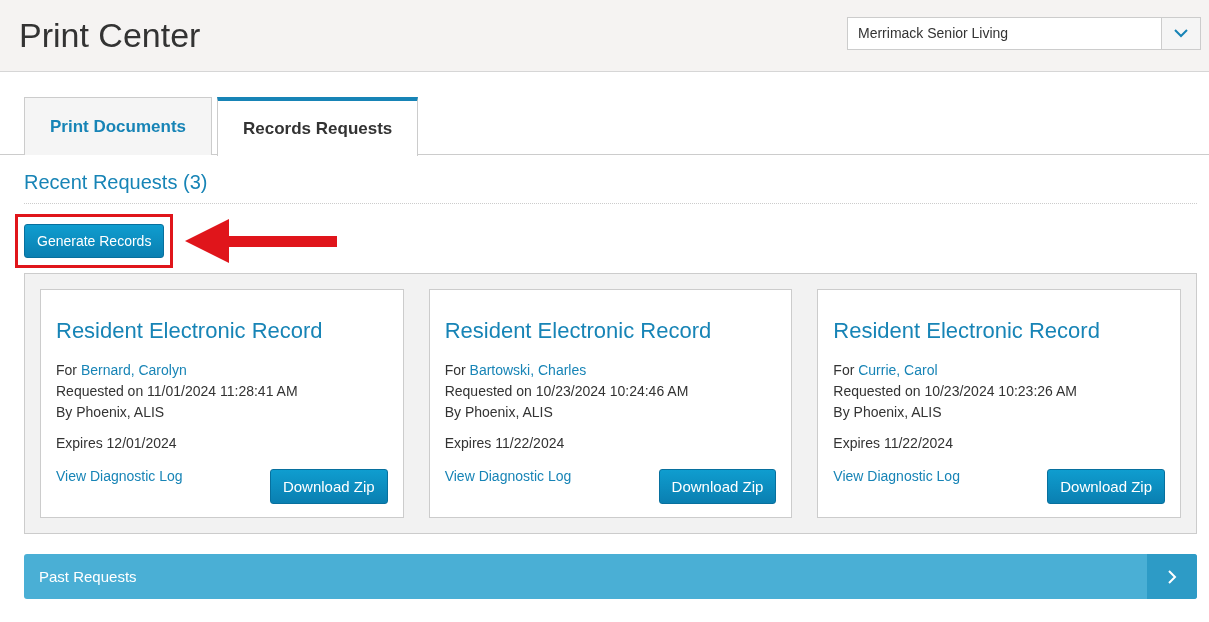  What do you see at coordinates (610, 576) in the screenshot?
I see `past-requests-bar: Past Requests` at bounding box center [610, 576].